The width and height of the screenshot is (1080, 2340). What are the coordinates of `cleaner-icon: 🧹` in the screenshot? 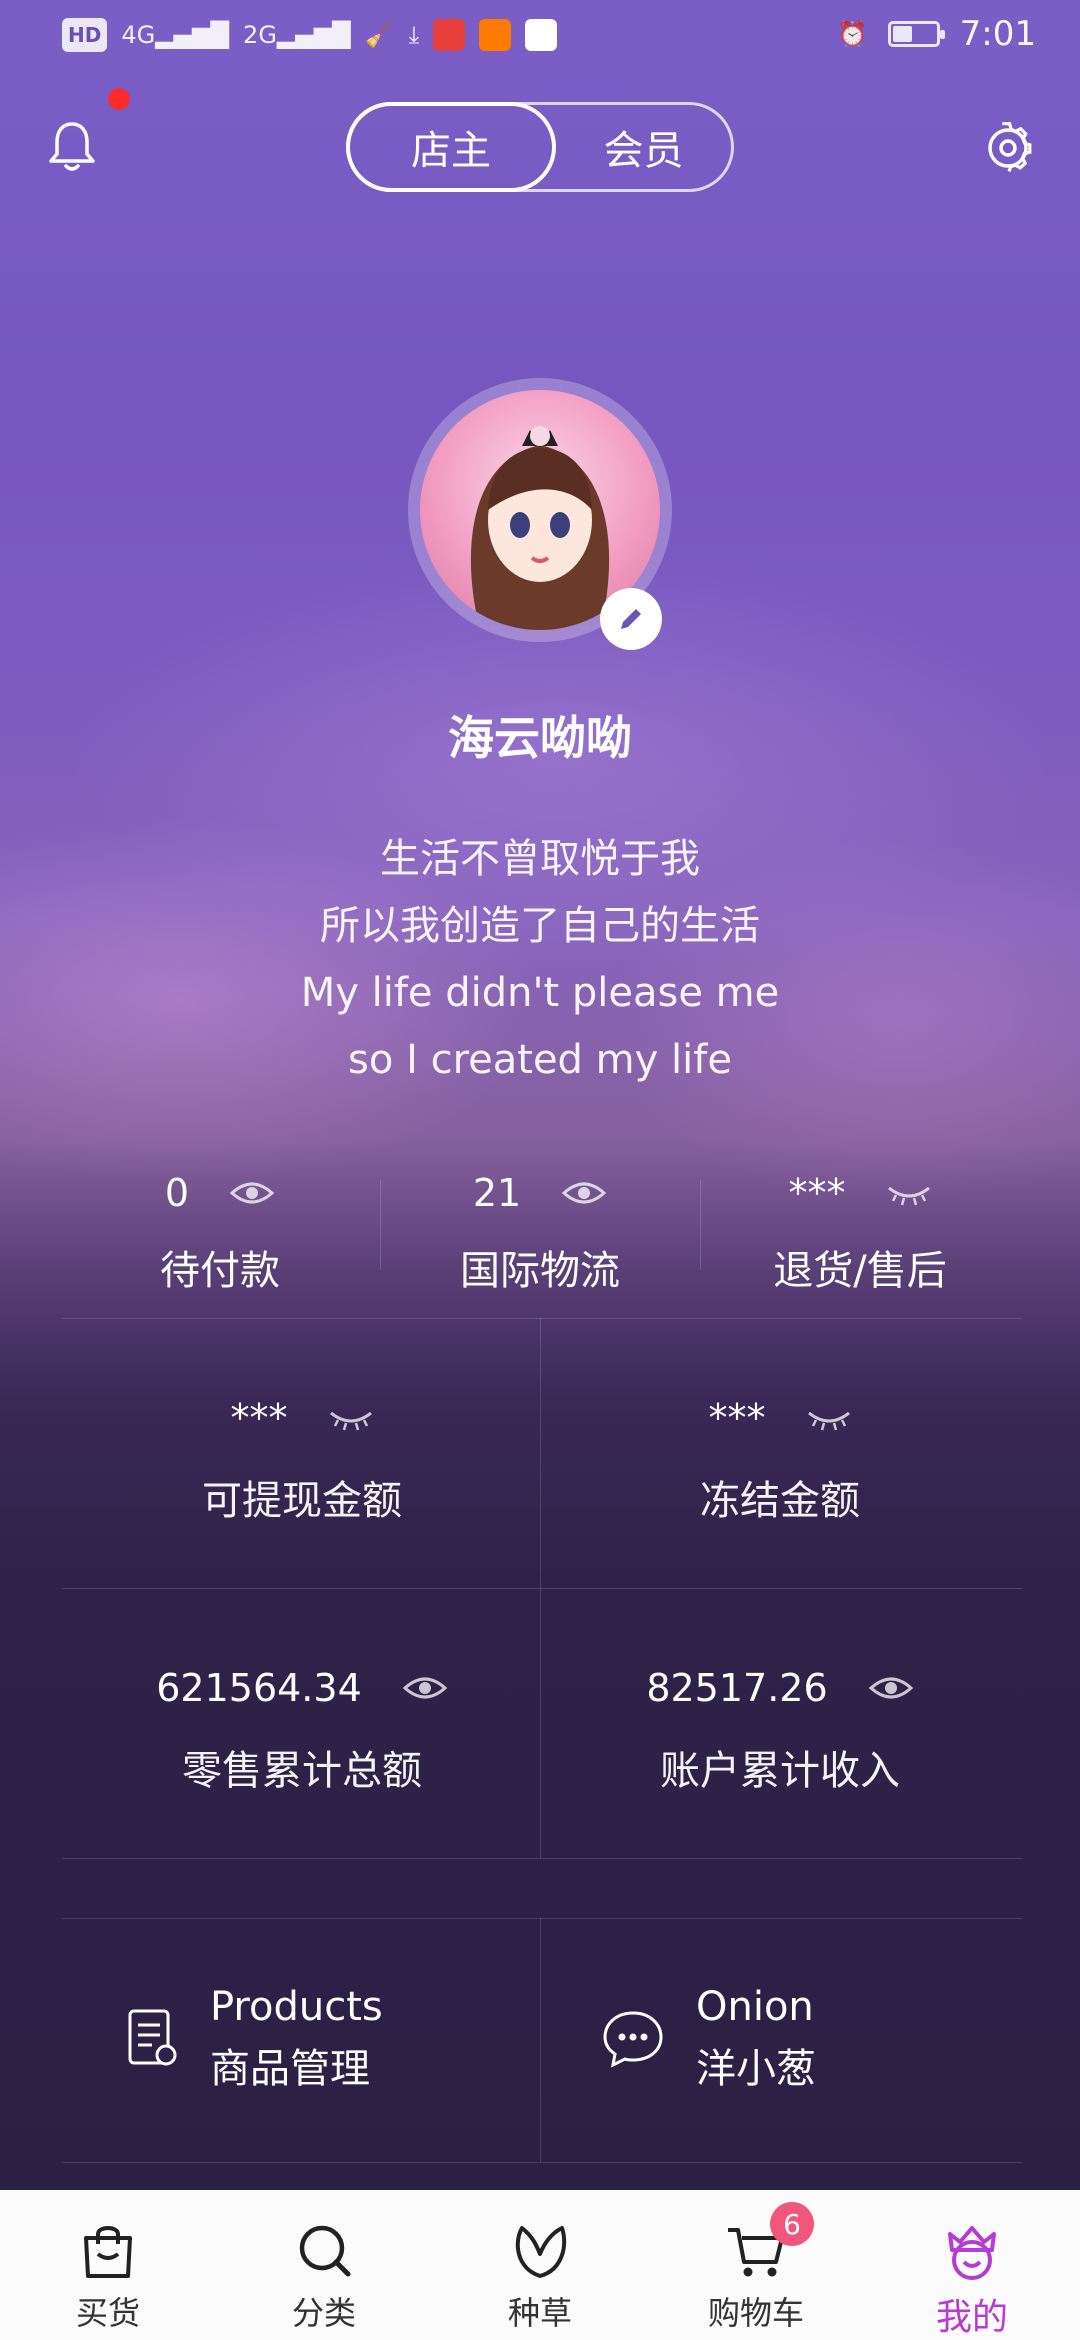 It's located at (379, 35).